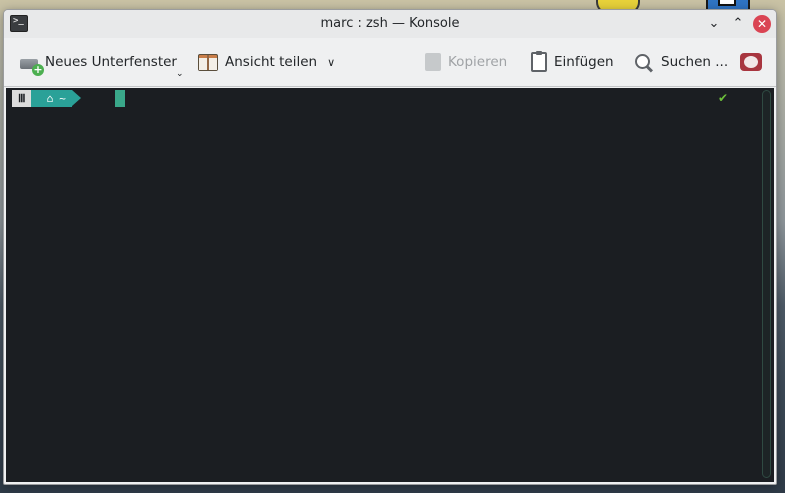 The height and width of the screenshot is (493, 785). Describe the element at coordinates (331, 62) in the screenshot. I see `split-view-chevron-down-icon: ∨` at that location.